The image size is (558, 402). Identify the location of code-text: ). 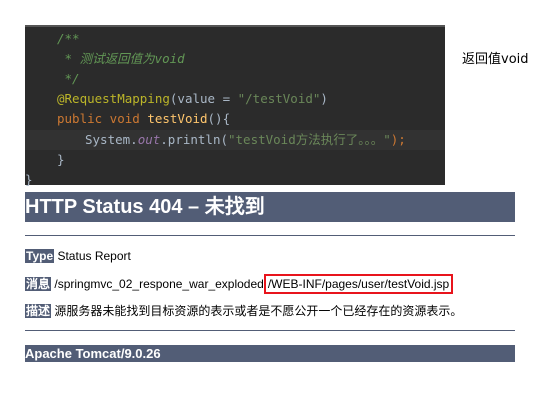
(324, 98).